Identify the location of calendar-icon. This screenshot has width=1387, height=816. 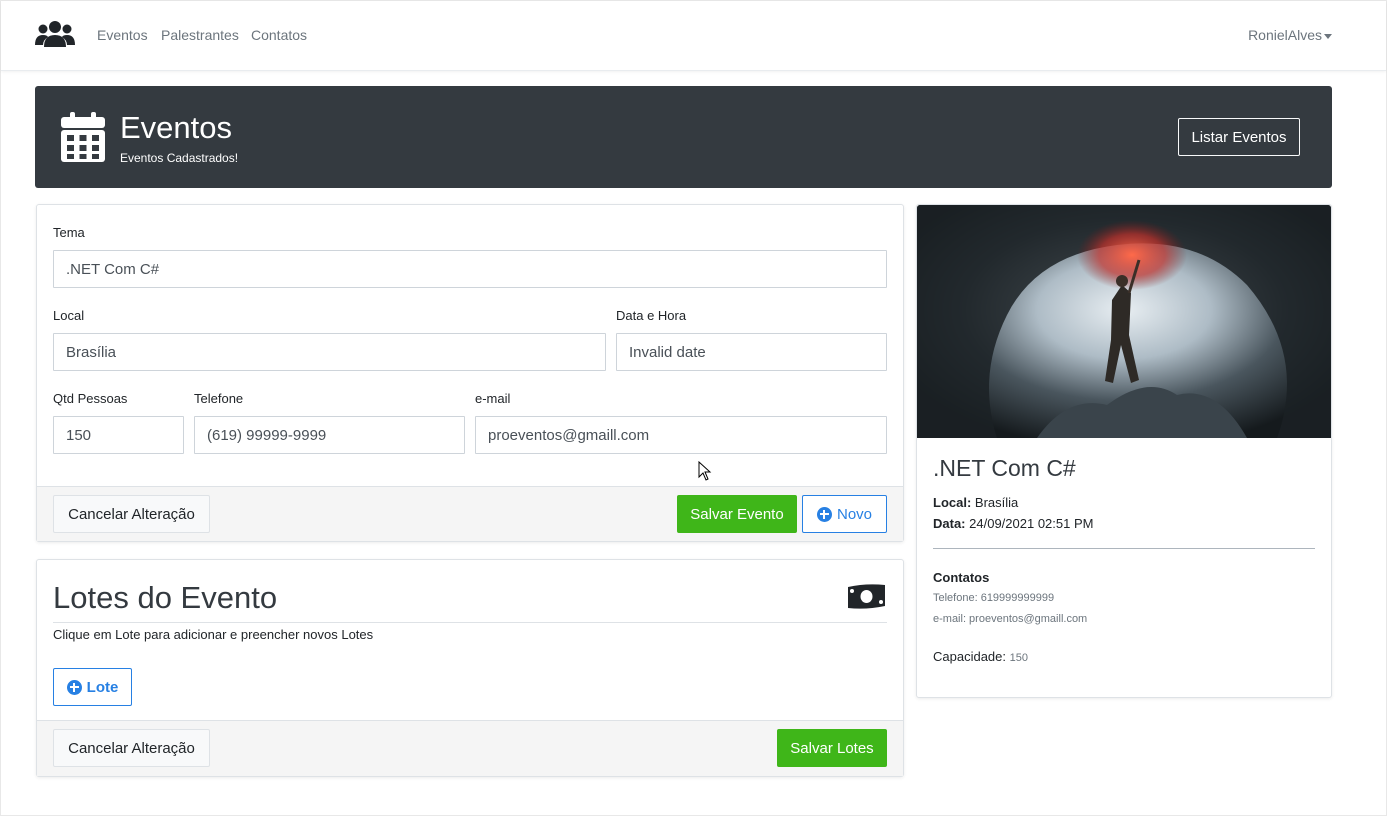
(83, 137).